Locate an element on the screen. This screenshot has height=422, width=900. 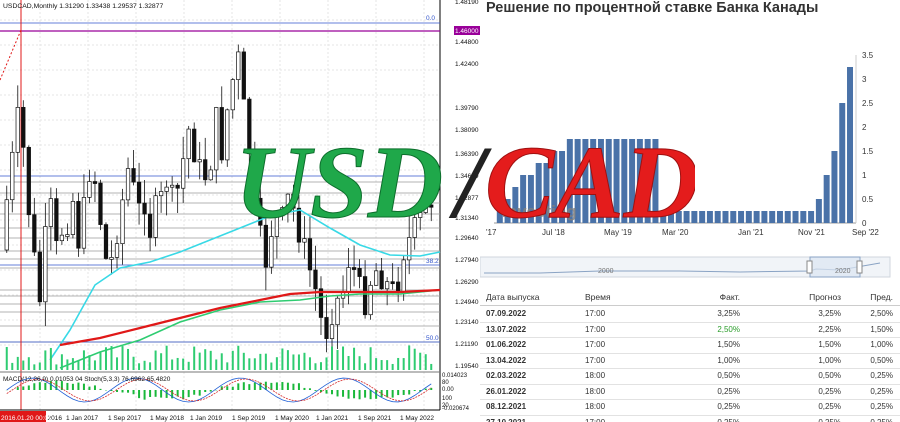
time-axis-label: 1 May 2022 is located at coordinates (417, 418).